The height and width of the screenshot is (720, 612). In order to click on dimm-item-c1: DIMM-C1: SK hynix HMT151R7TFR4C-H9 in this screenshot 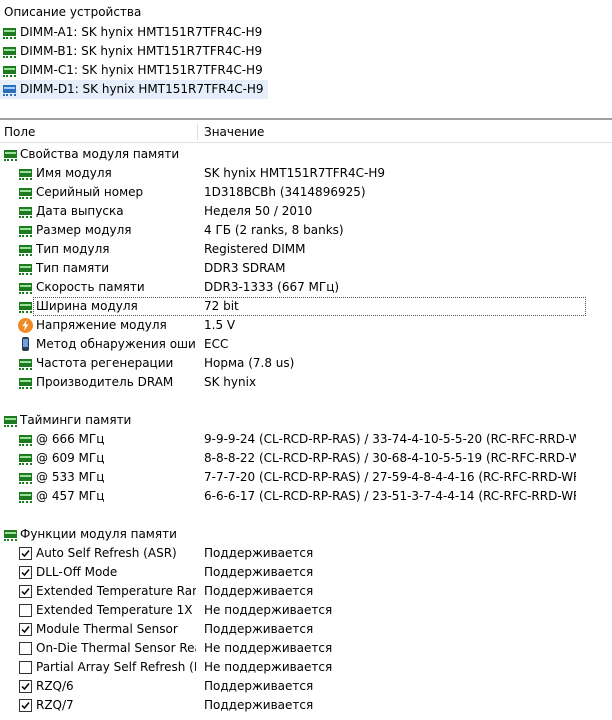, I will do `click(134, 70)`.